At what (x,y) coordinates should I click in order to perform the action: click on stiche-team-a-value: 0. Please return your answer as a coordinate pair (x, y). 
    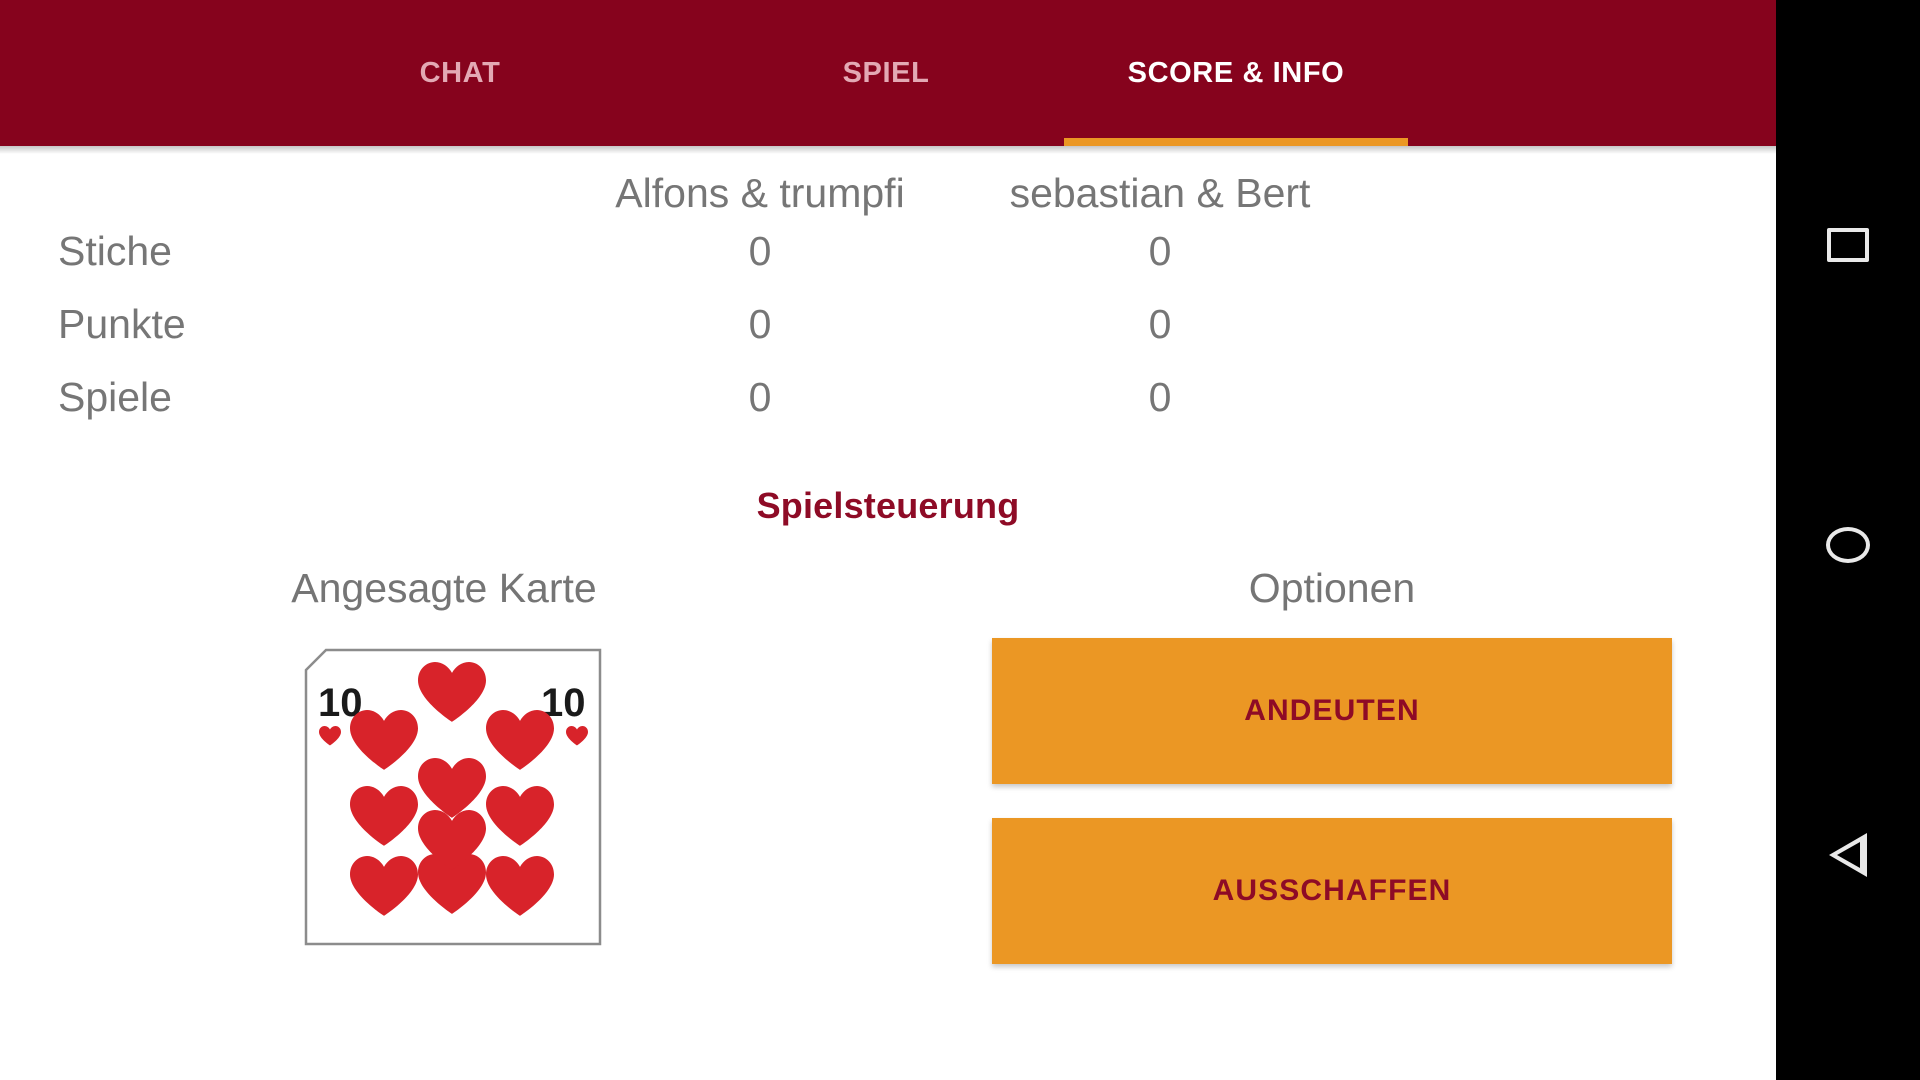
    Looking at the image, I should click on (760, 251).